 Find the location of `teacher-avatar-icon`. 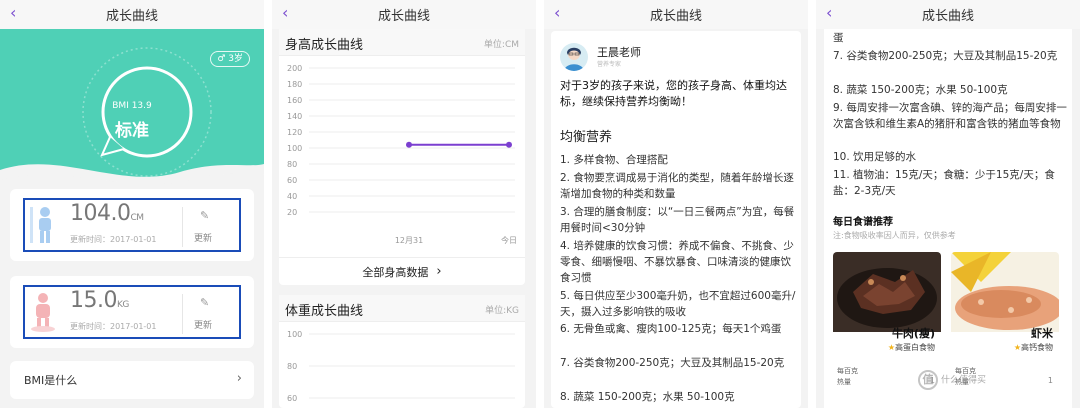

teacher-avatar-icon is located at coordinates (574, 59).